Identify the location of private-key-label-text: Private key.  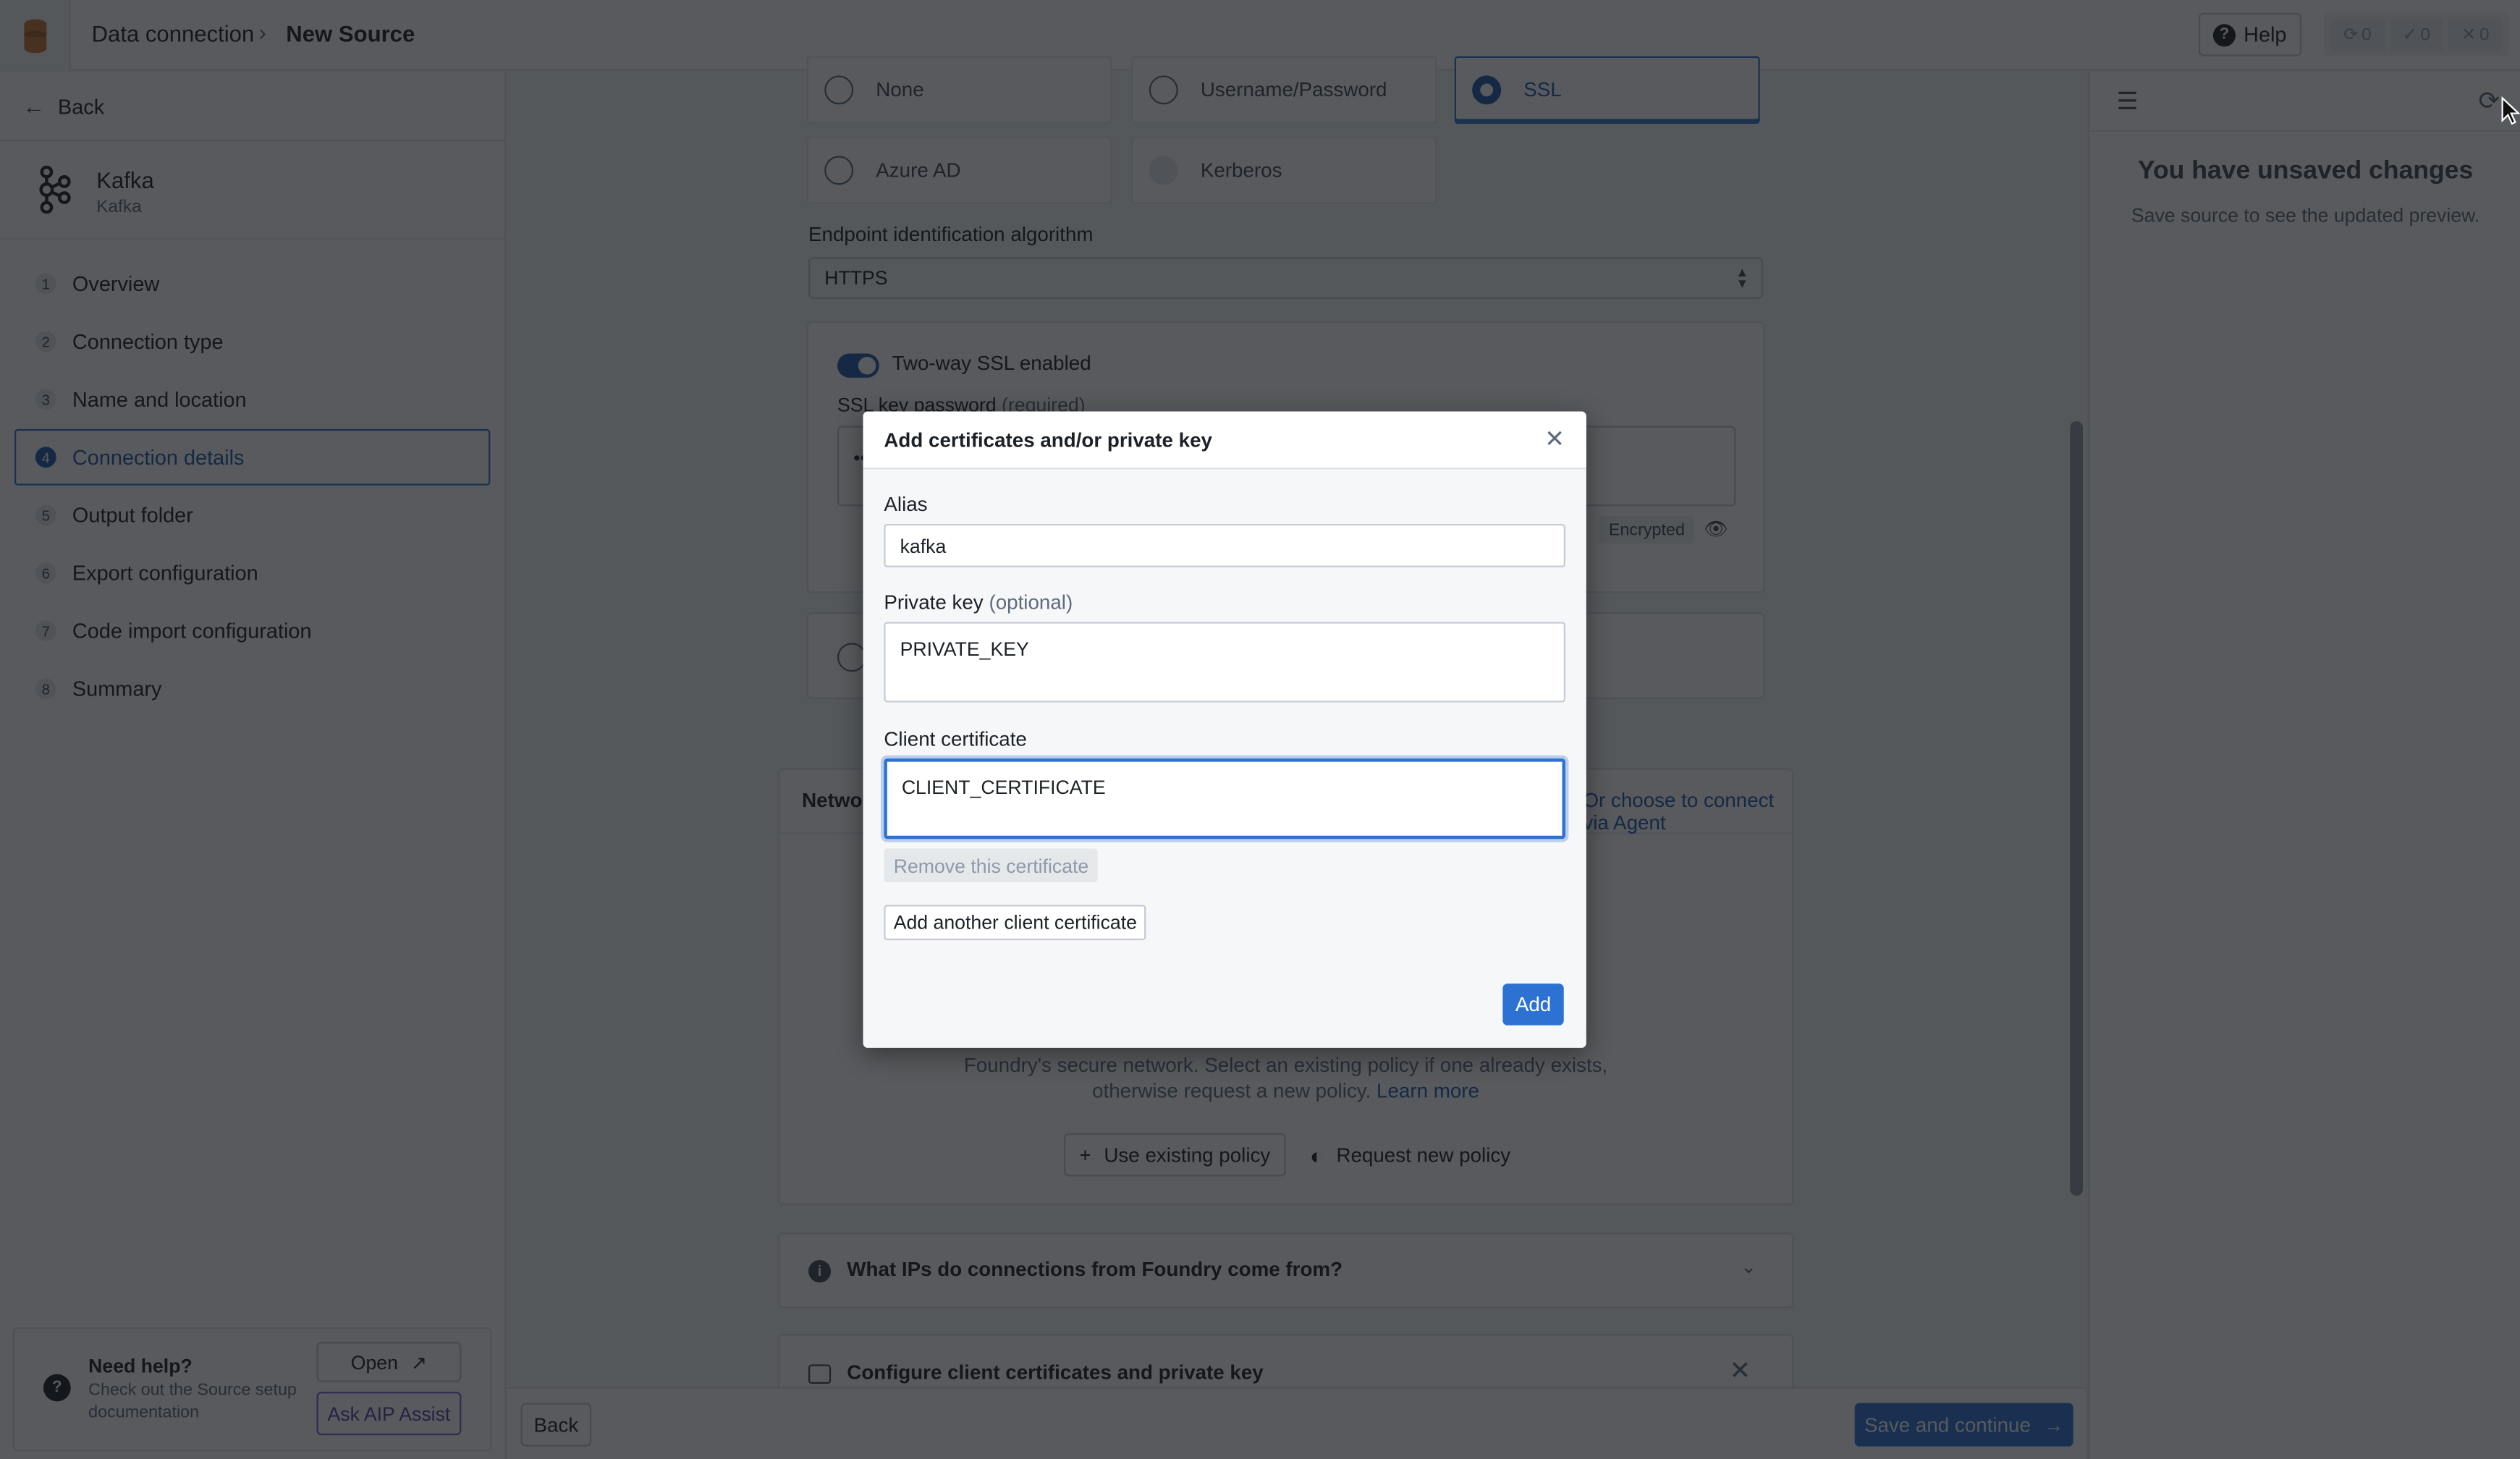
(934, 602).